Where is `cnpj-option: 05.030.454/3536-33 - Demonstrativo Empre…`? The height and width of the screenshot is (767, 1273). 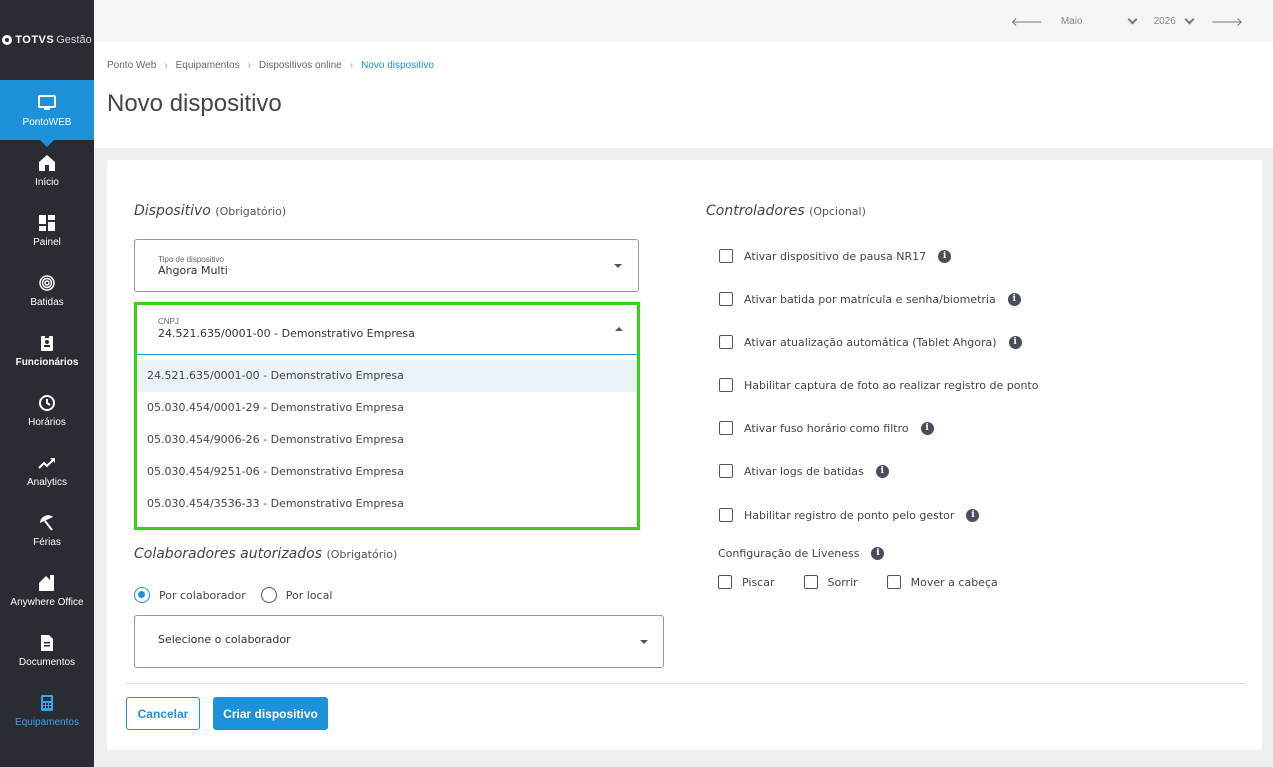 cnpj-option: 05.030.454/3536-33 - Demonstrativo Empre… is located at coordinates (387, 504).